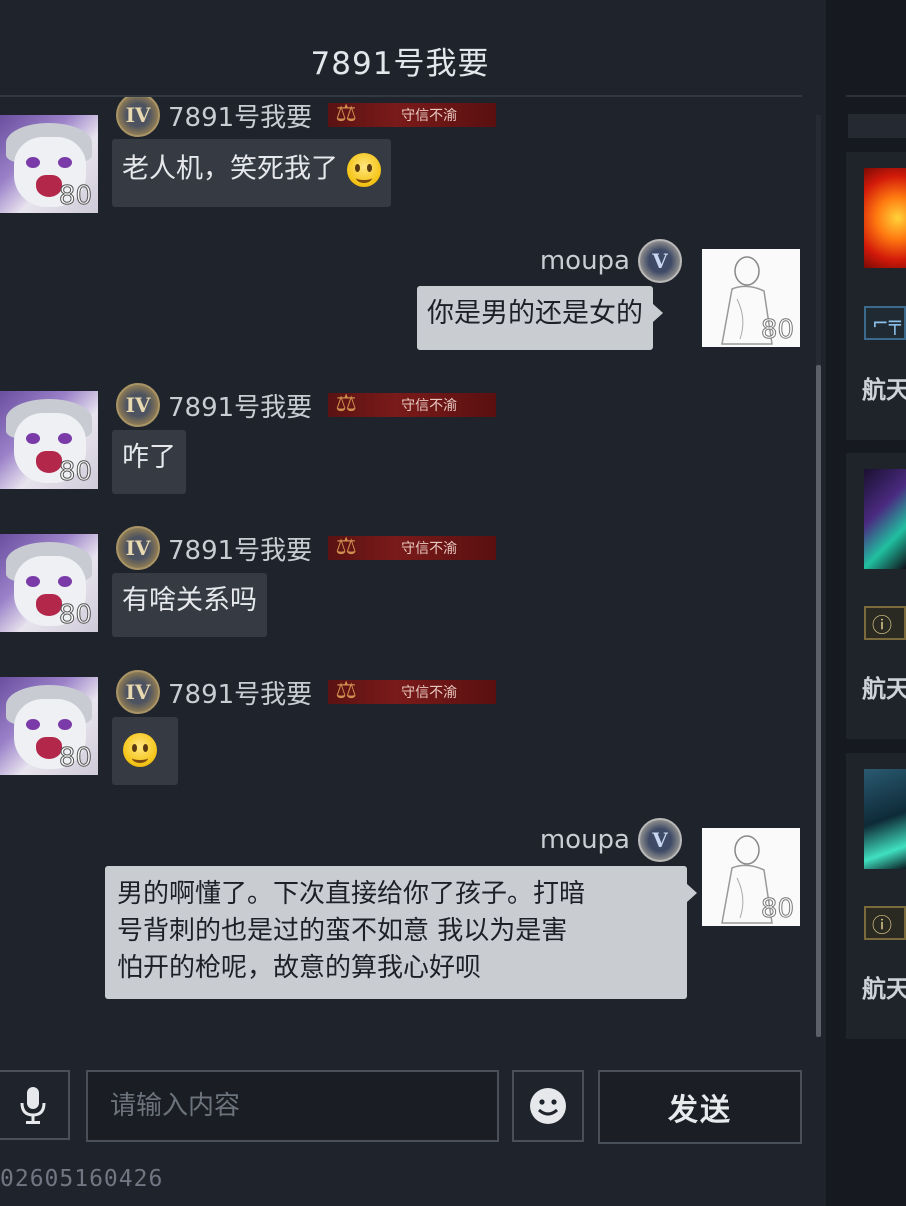 The image size is (906, 1206). Describe the element at coordinates (251, 173) in the screenshot. I see `message-bubble: 老人机，笑死我了` at that location.